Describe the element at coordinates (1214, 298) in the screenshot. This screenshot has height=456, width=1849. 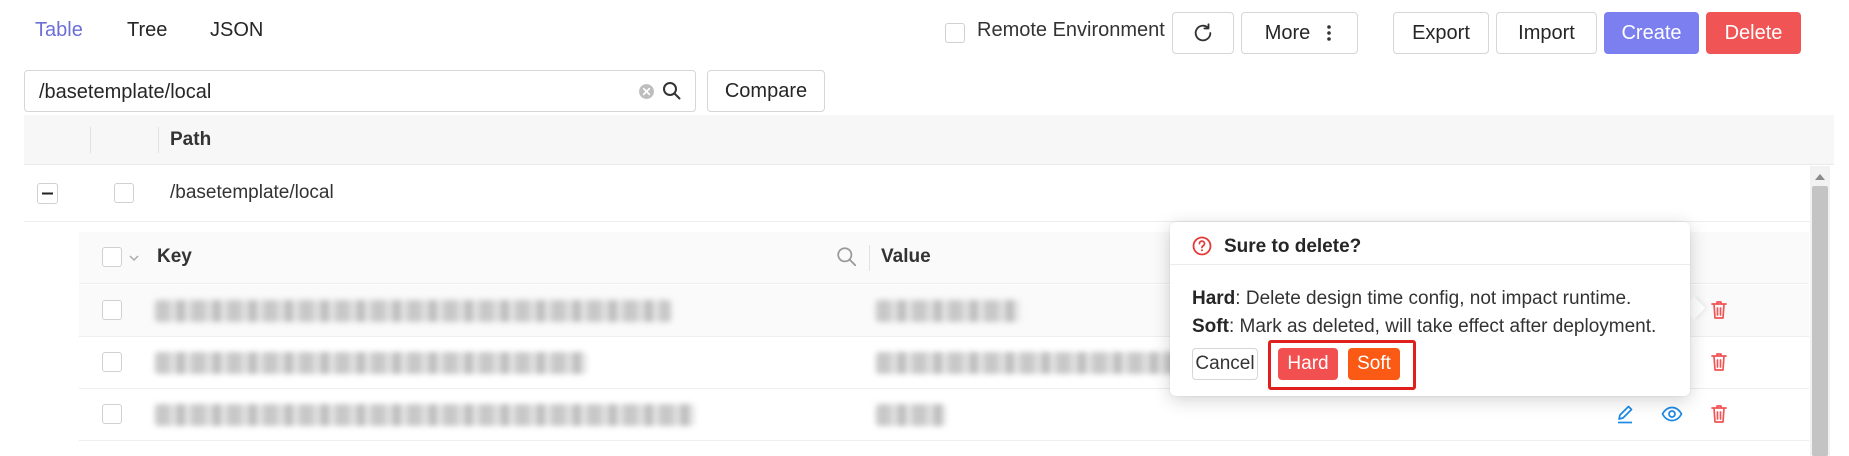
I see `hard-term: Hard` at that location.